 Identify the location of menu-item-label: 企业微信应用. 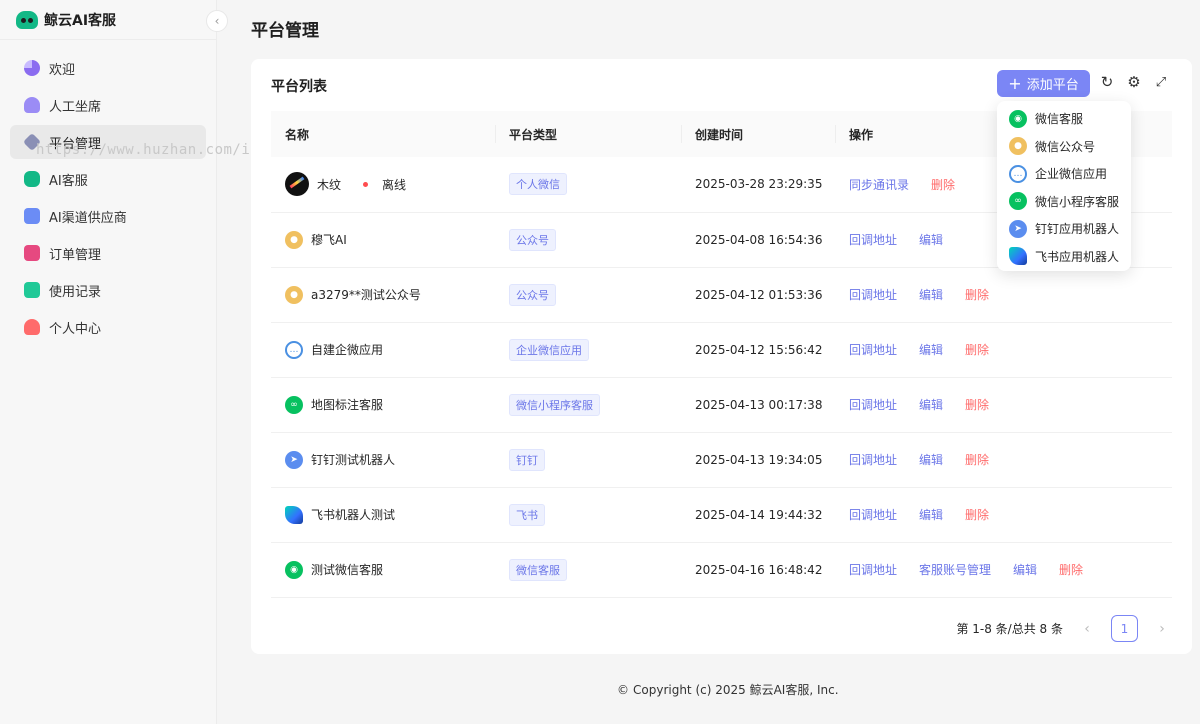
(1071, 174).